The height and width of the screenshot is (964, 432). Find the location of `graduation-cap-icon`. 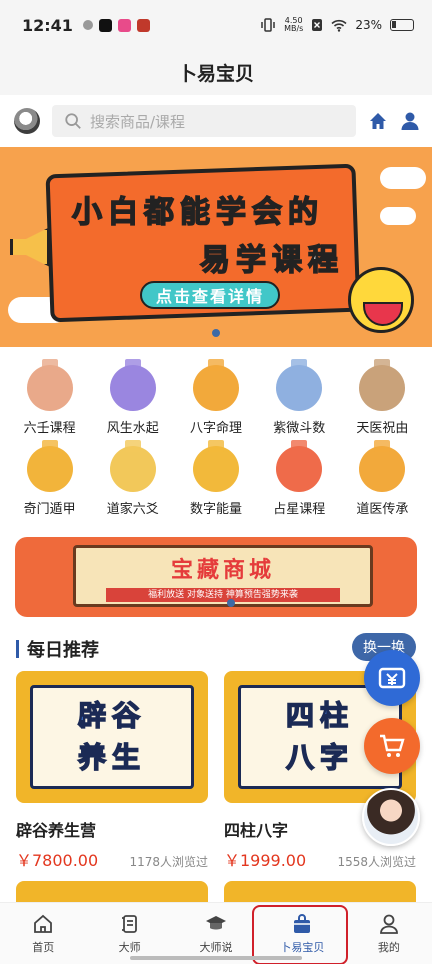

graduation-cap-icon is located at coordinates (216, 922).